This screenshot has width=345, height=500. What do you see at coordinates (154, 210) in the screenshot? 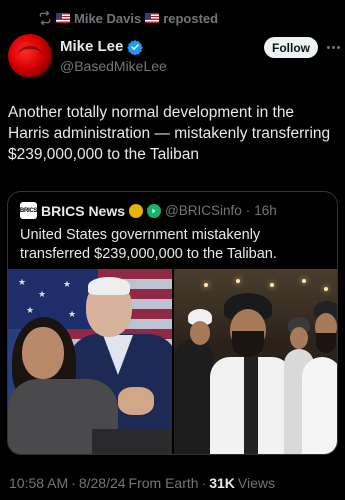
I see `green-verified-icon` at bounding box center [154, 210].